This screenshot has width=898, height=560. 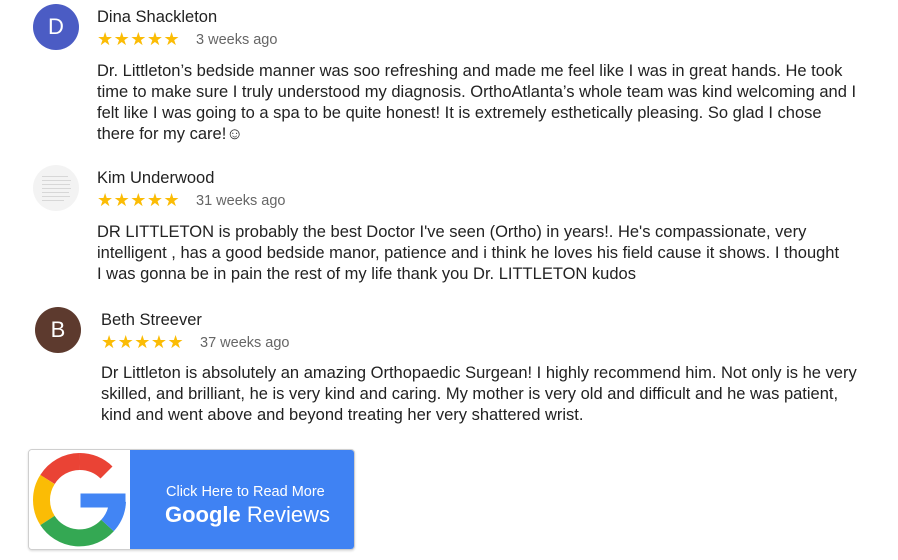 I want to click on google-g-icon, so click(x=79, y=499).